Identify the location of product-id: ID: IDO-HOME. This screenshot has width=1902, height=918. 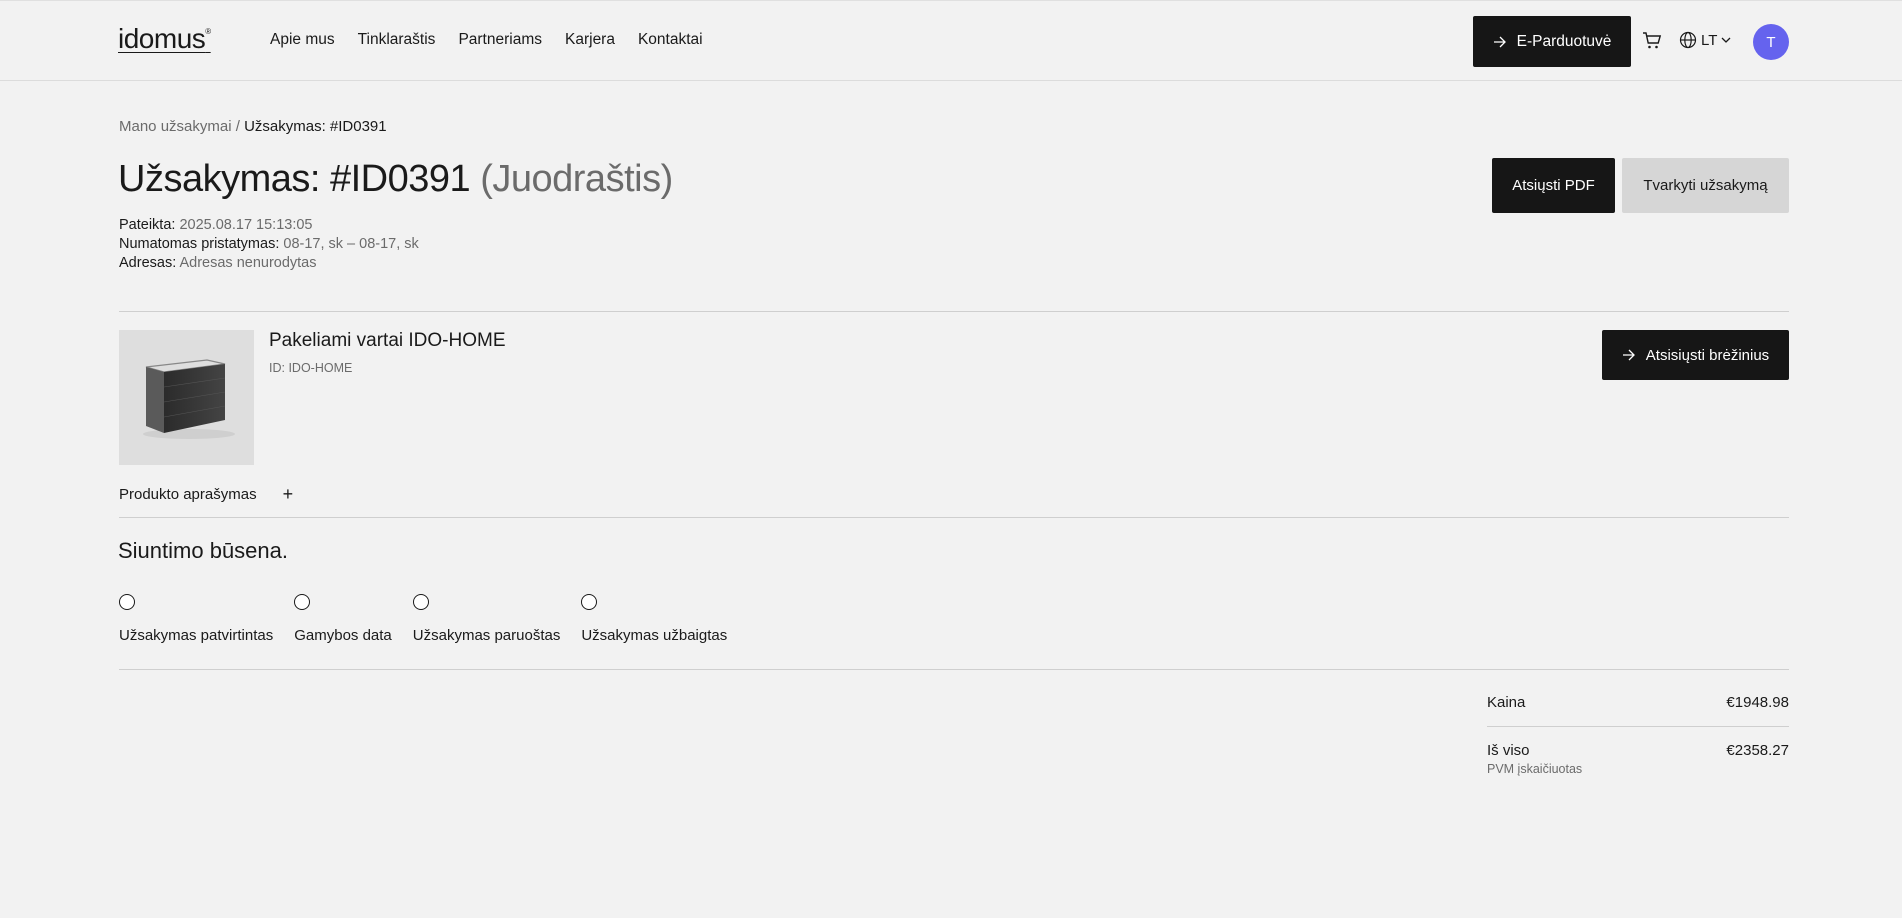
(311, 368).